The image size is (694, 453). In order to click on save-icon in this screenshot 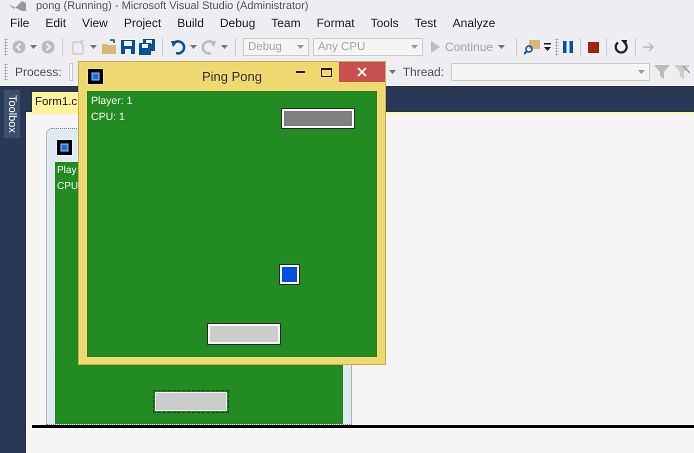, I will do `click(128, 47)`.